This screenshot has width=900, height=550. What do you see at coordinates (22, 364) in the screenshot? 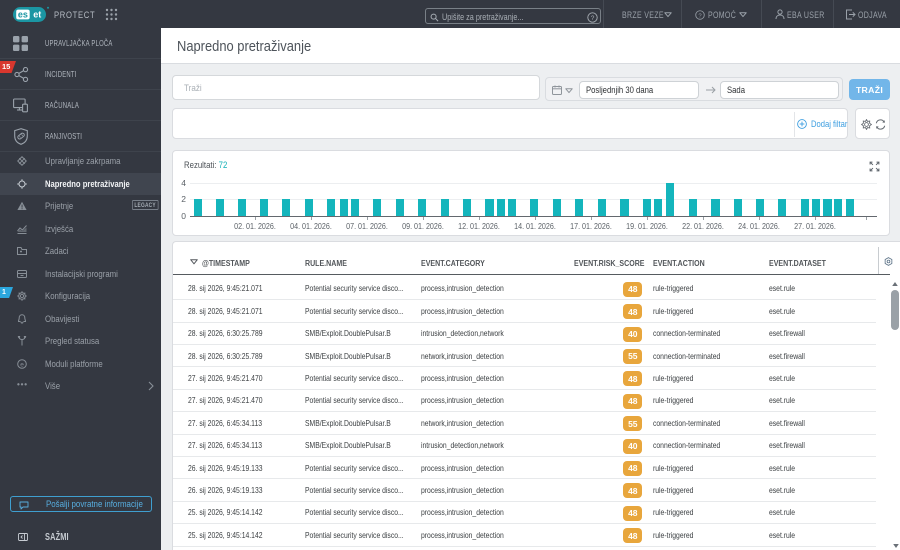
I see `svg-text: e` at bounding box center [22, 364].